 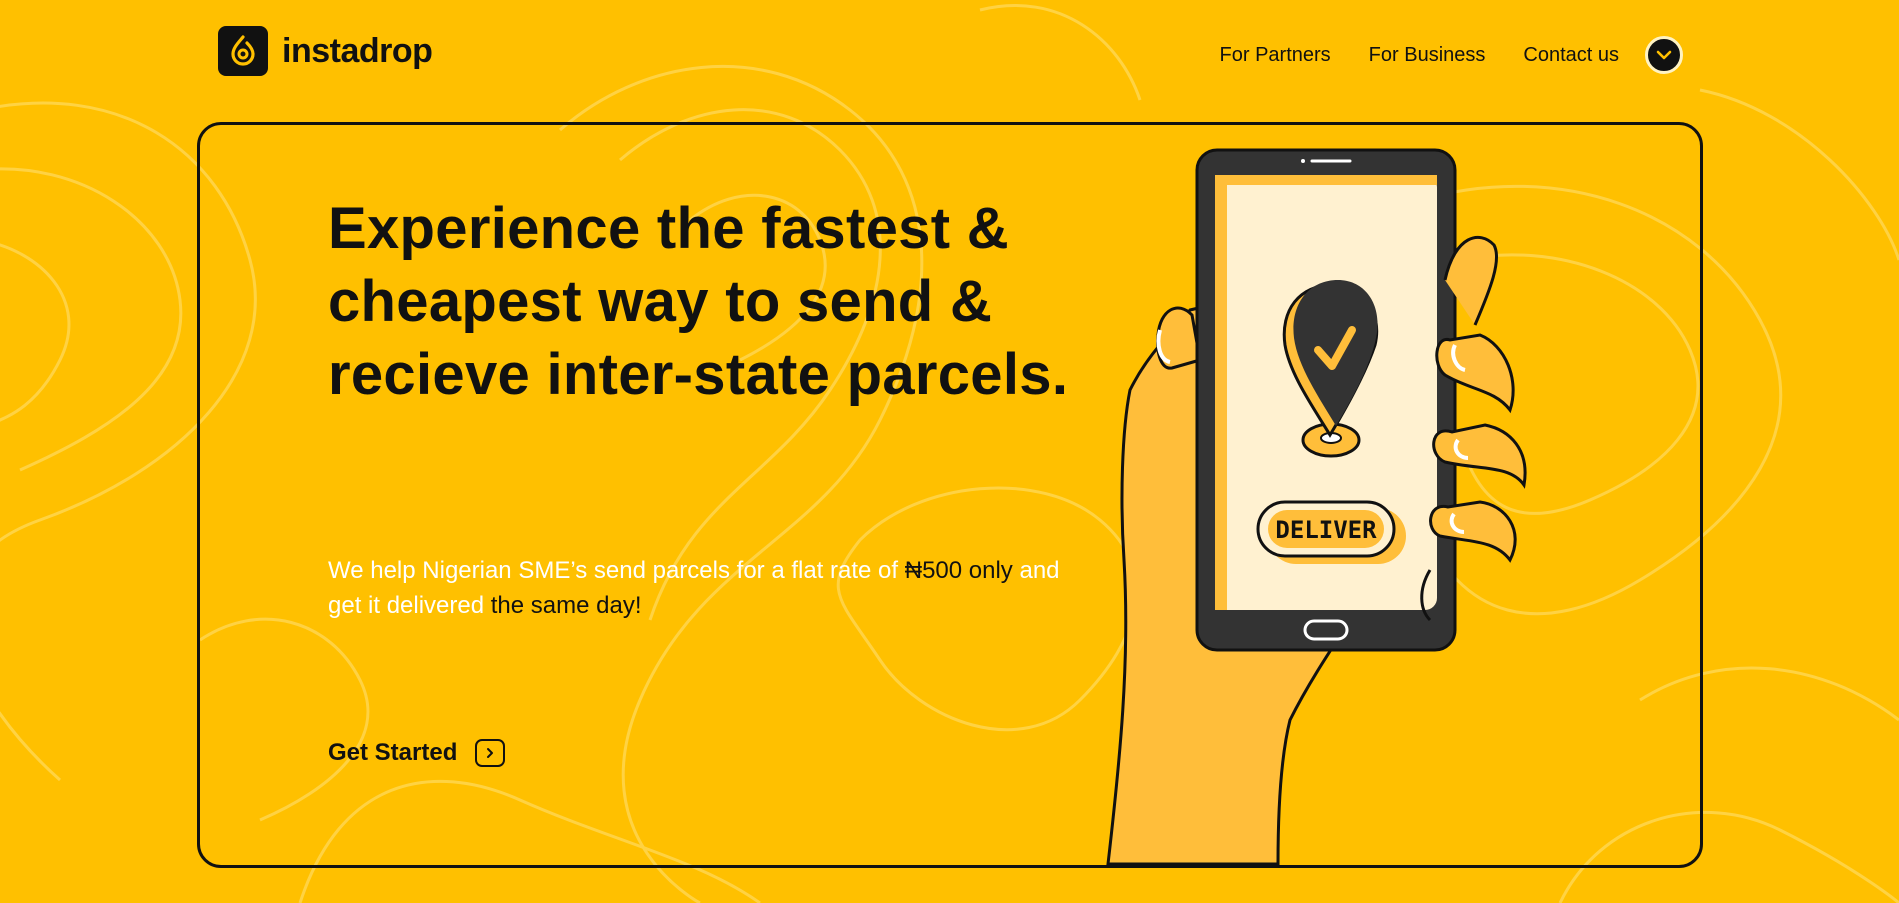 What do you see at coordinates (933, 570) in the screenshot?
I see `subtext-price: ₦500` at bounding box center [933, 570].